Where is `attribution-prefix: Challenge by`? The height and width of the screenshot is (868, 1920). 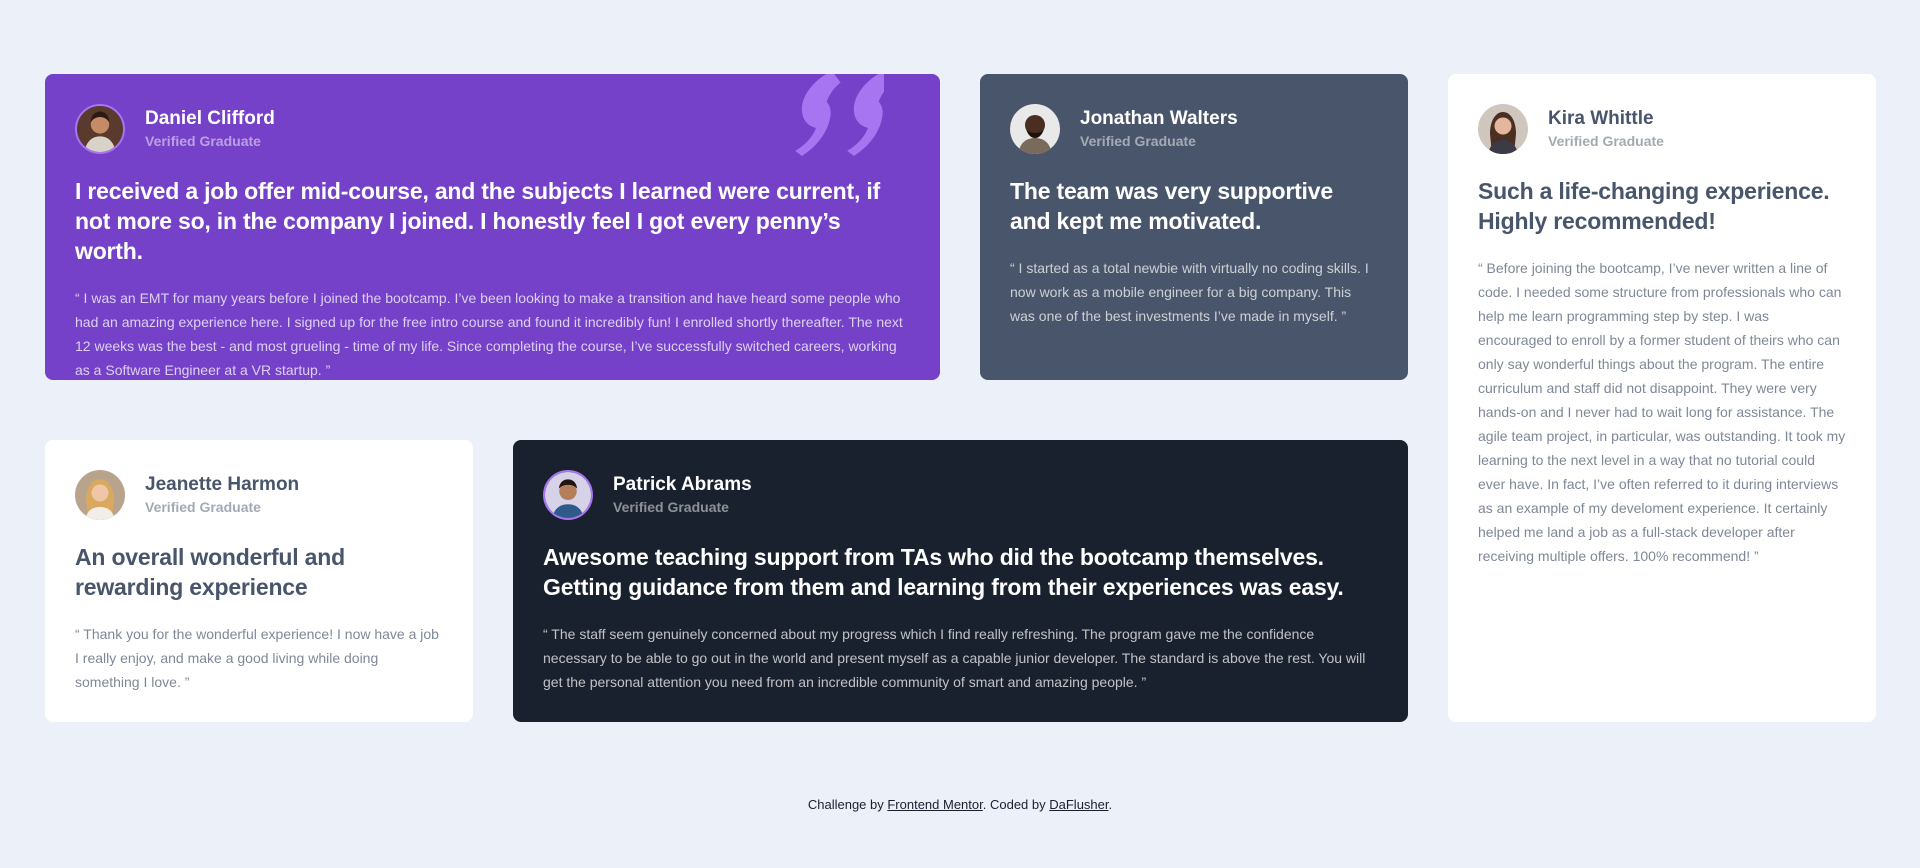 attribution-prefix: Challenge by is located at coordinates (847, 804).